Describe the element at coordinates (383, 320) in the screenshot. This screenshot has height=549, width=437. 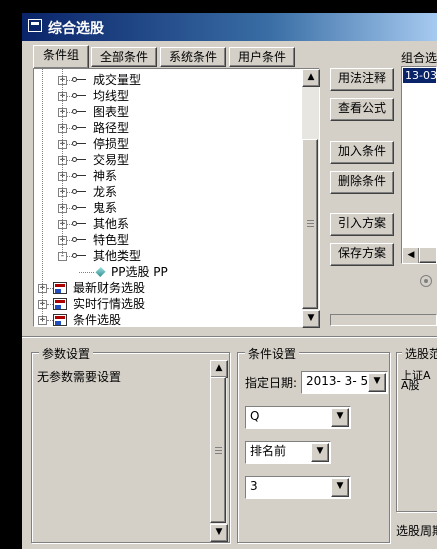
I see `progress-bar` at that location.